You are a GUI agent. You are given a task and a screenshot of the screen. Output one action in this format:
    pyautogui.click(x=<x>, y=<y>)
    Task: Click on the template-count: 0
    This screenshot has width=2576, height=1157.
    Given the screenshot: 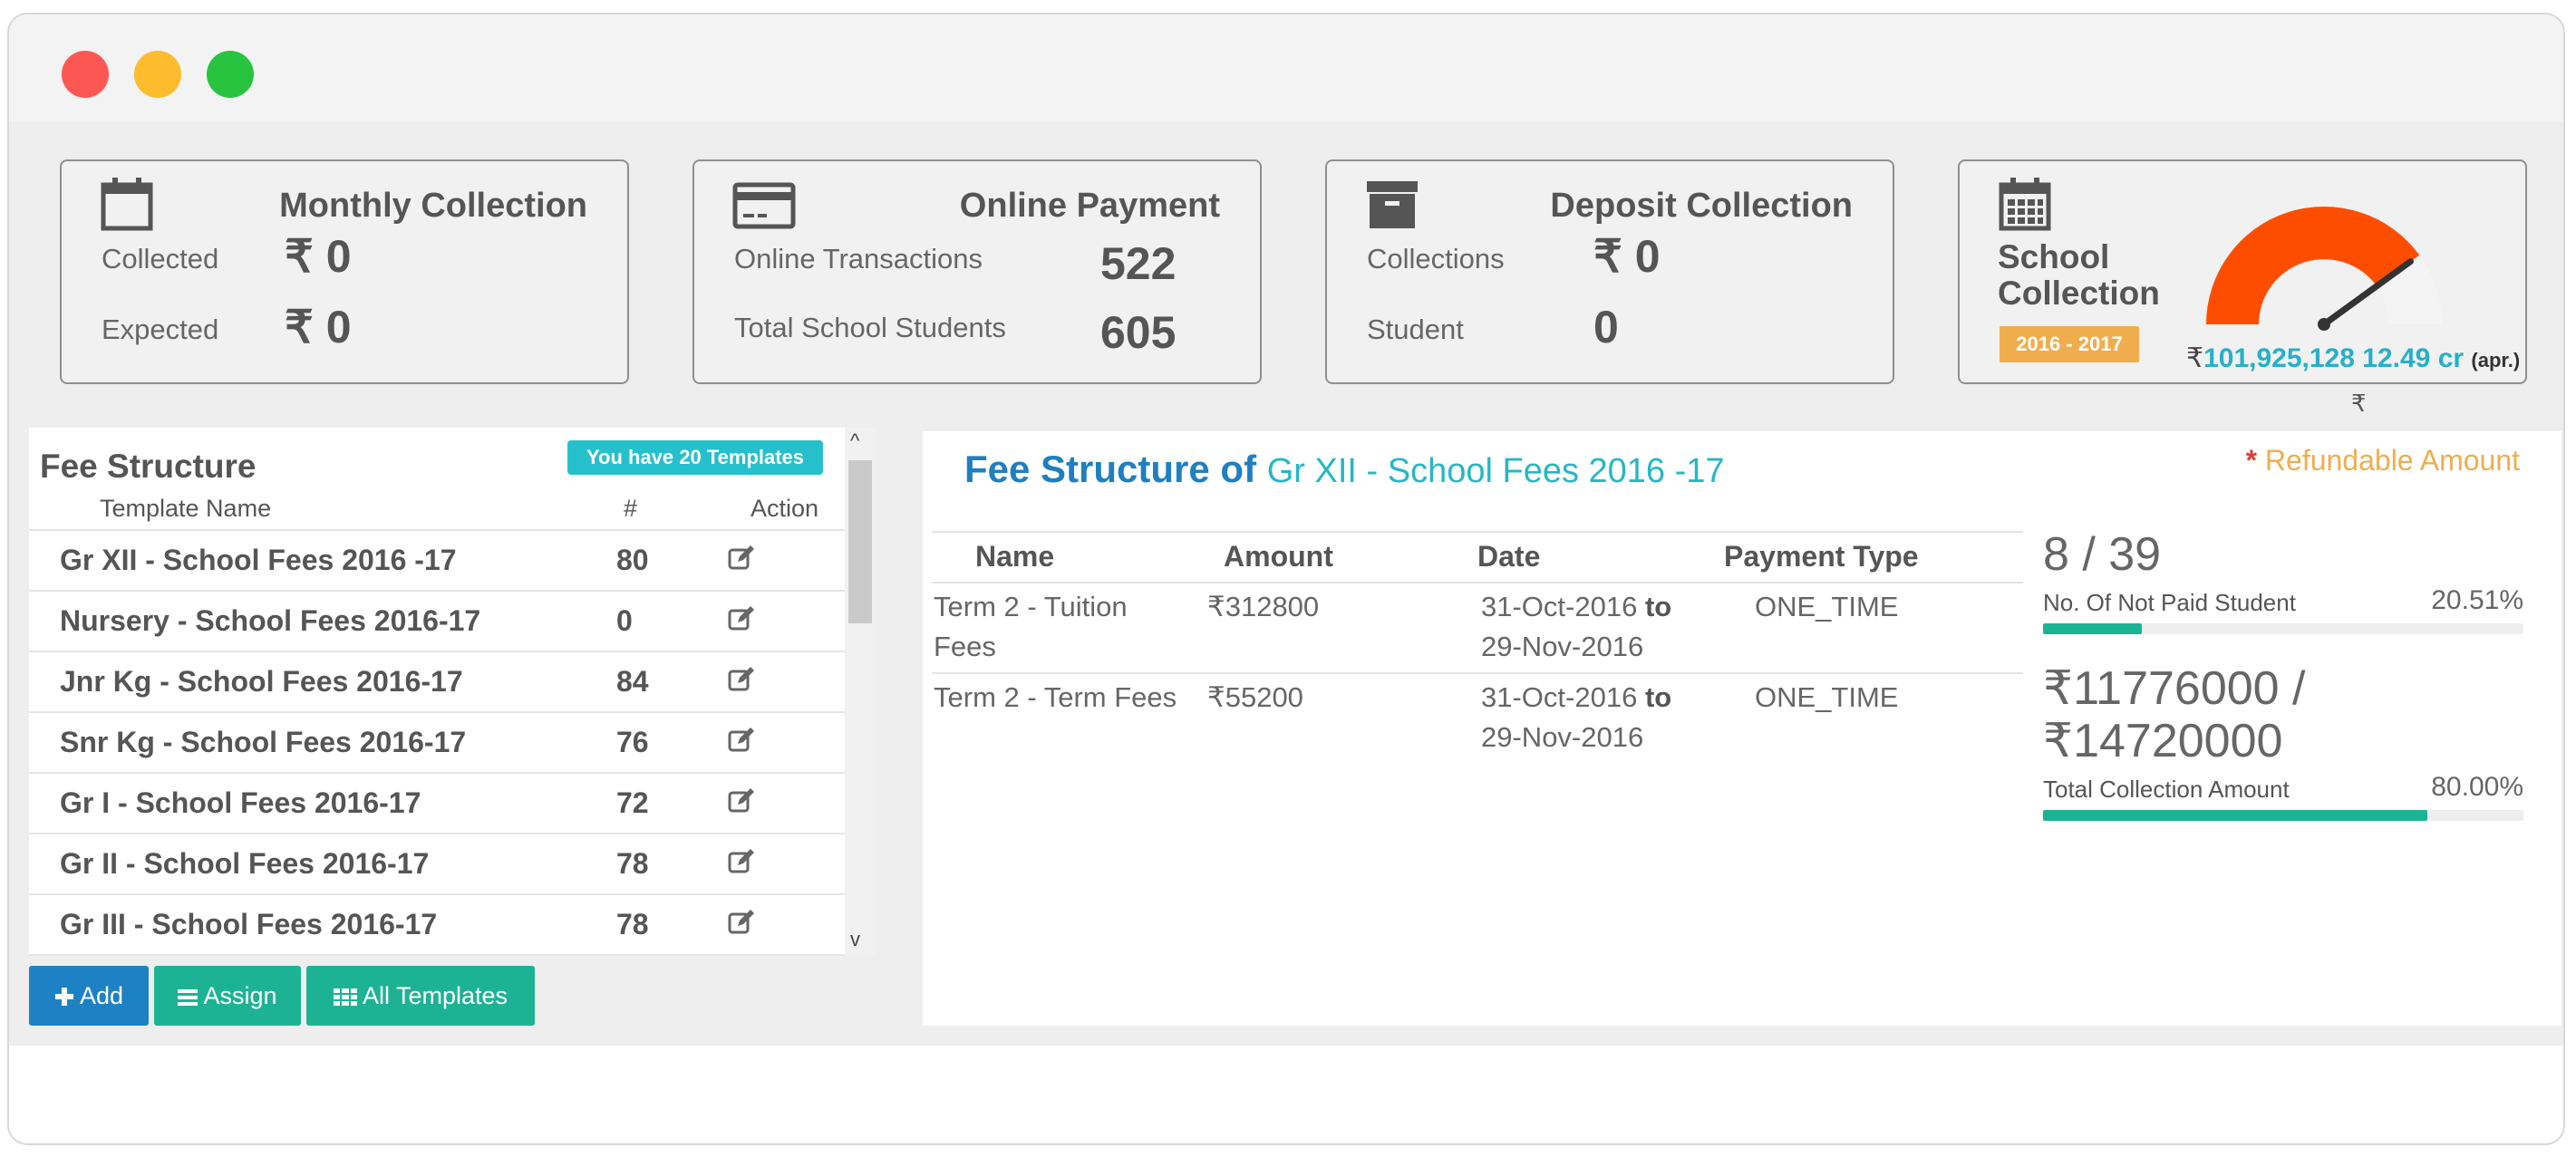 What is the action you would take?
    pyautogui.click(x=624, y=620)
    